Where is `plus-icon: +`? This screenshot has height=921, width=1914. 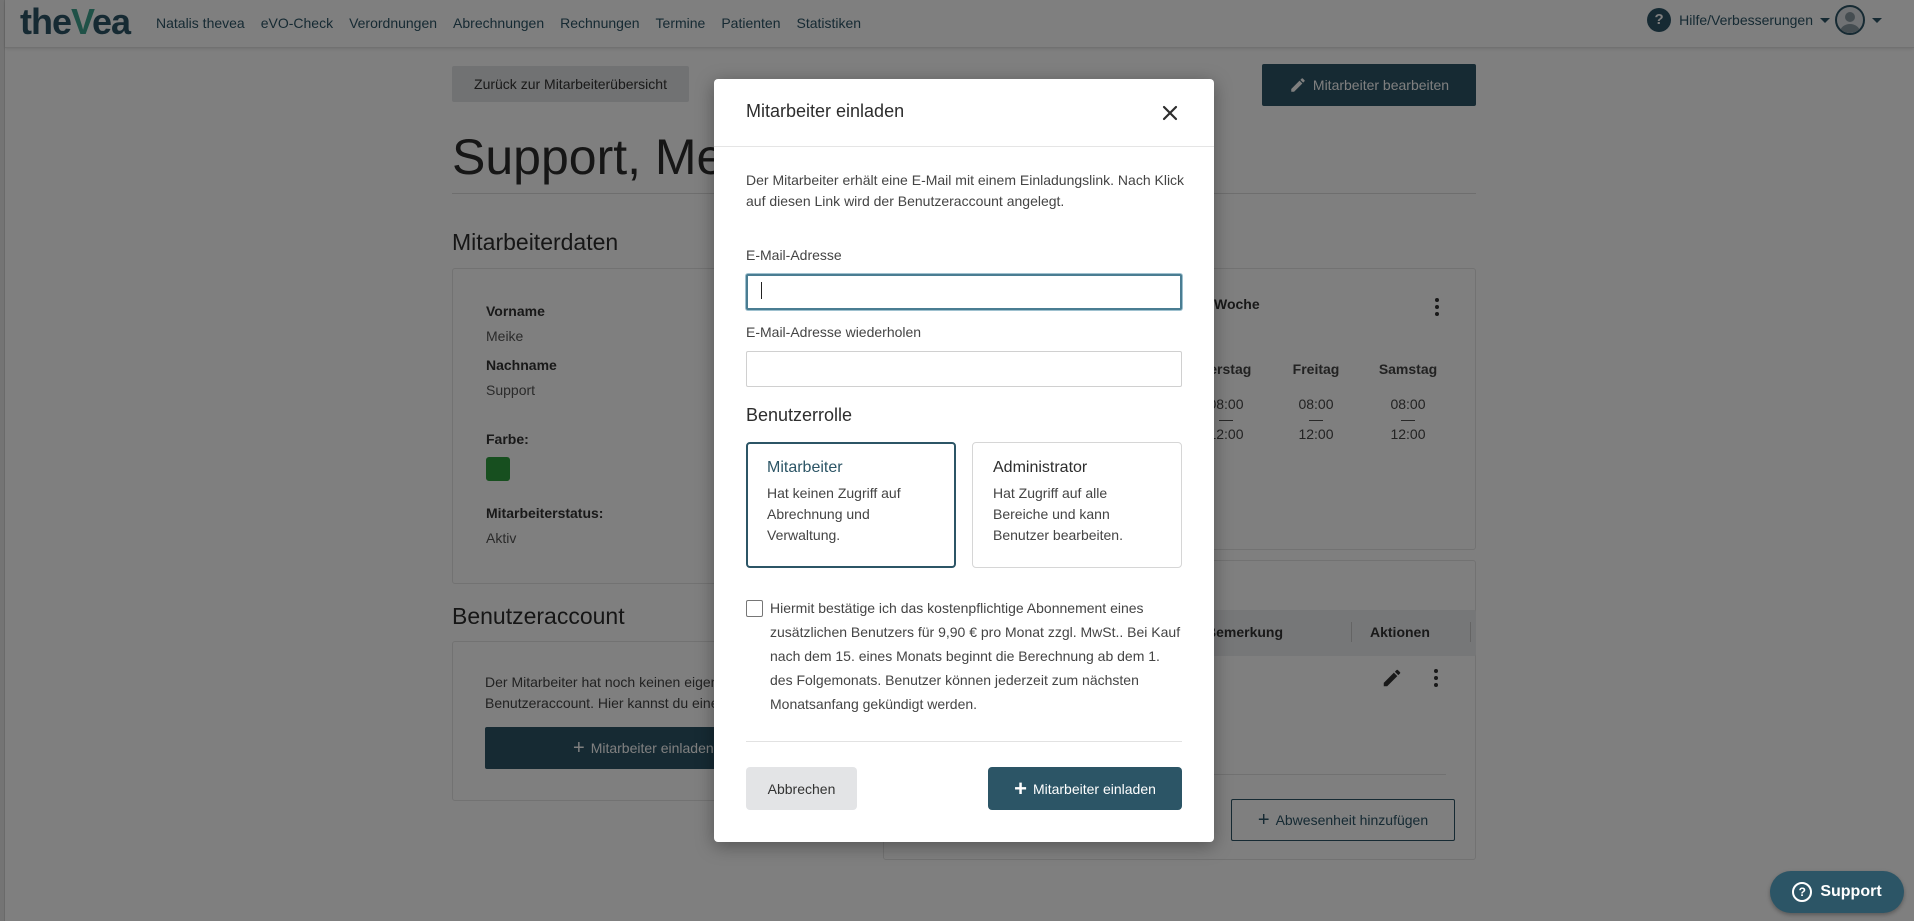
plus-icon: + is located at coordinates (1020, 788).